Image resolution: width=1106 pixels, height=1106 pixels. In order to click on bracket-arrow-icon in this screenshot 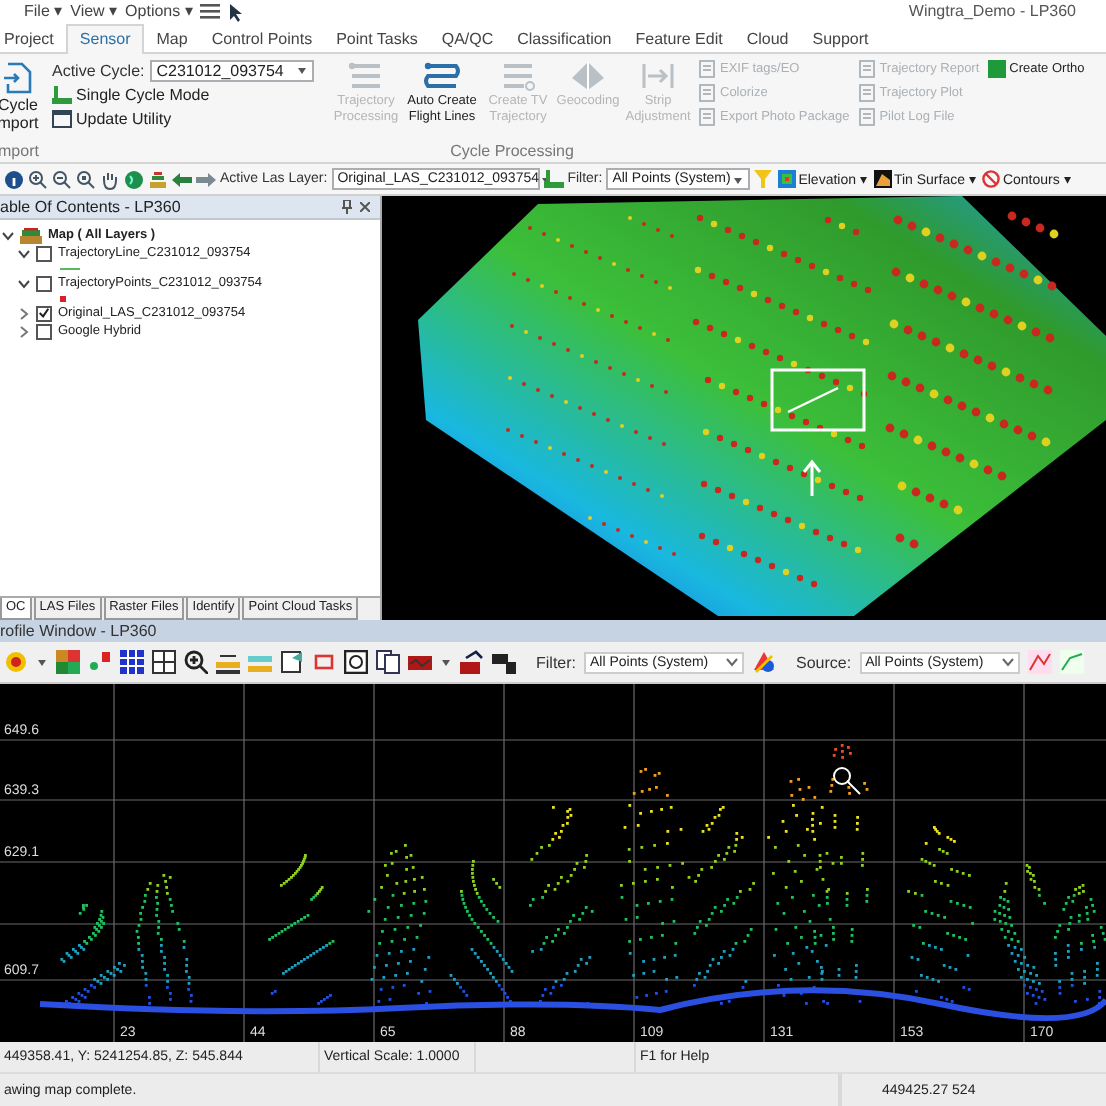, I will do `click(658, 75)`.